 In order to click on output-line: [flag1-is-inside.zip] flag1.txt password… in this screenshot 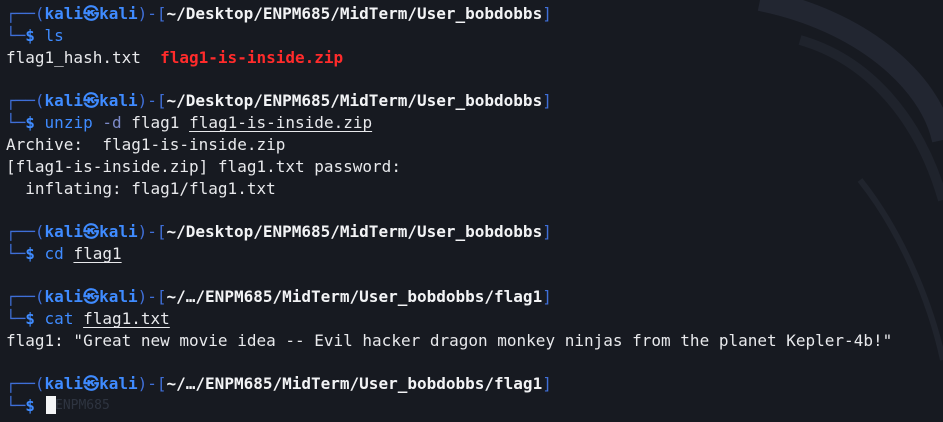, I will do `click(208, 166)`.